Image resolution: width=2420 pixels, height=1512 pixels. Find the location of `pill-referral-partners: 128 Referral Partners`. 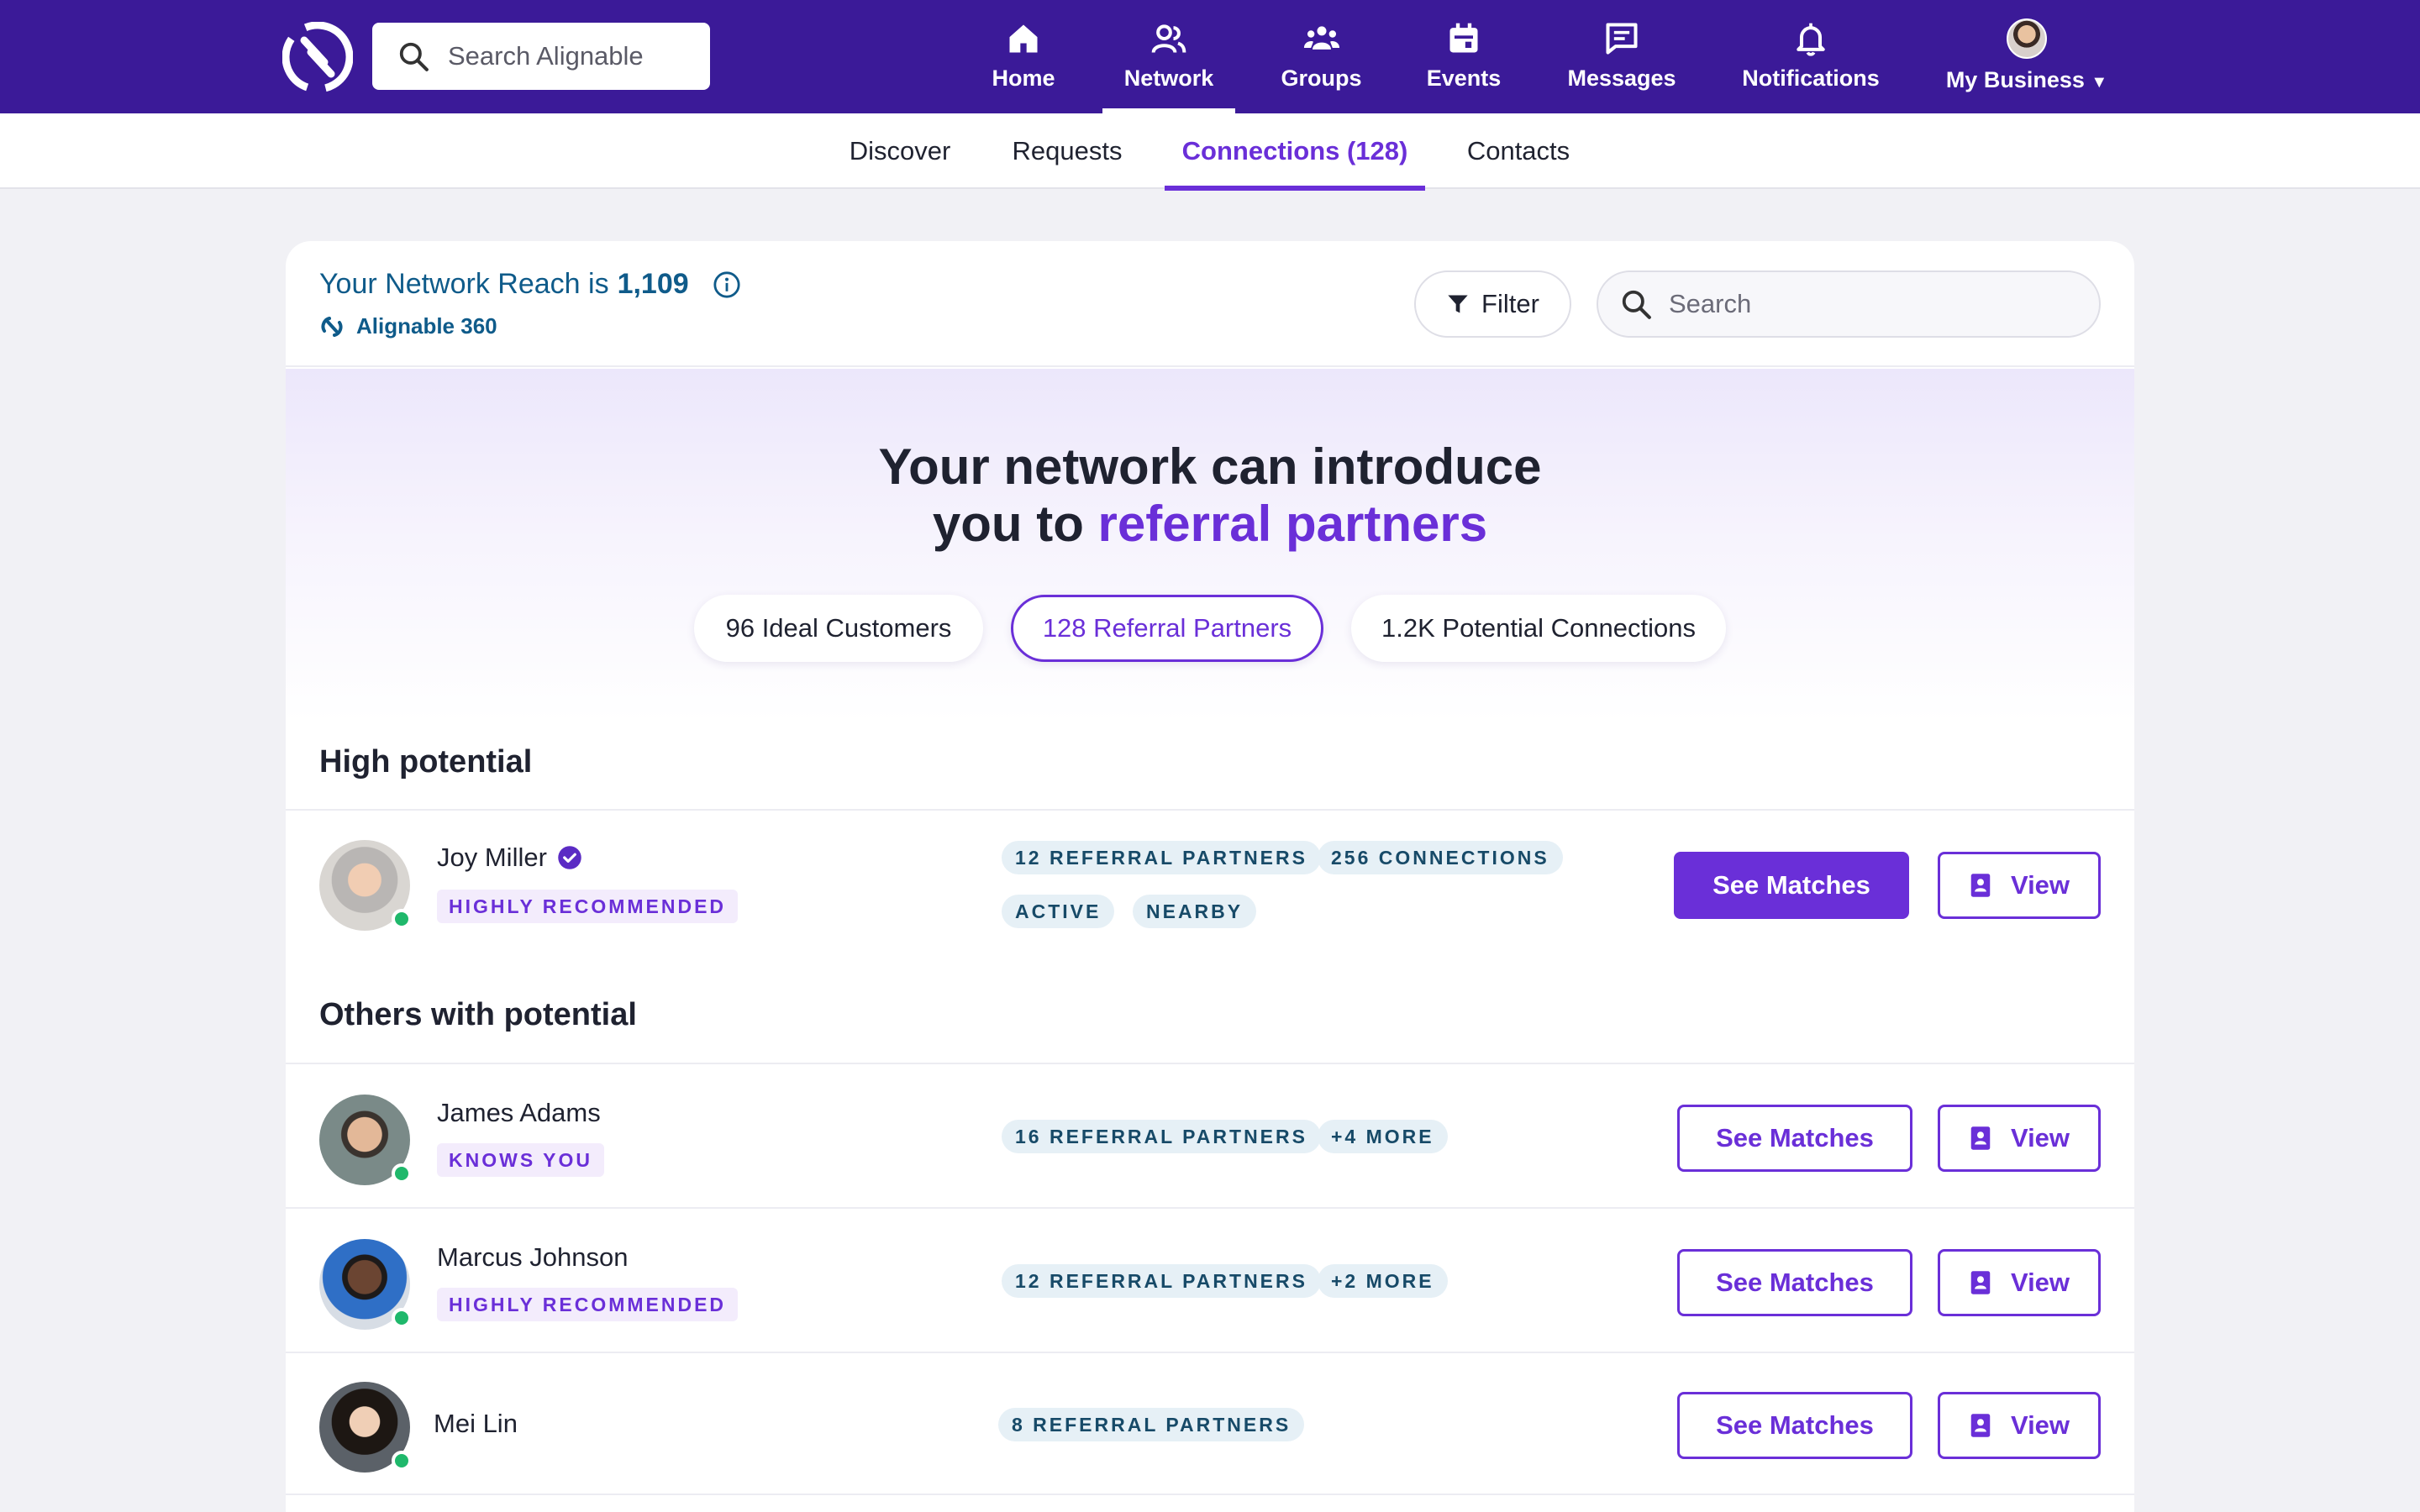

pill-referral-partners: 128 Referral Partners is located at coordinates (1167, 628).